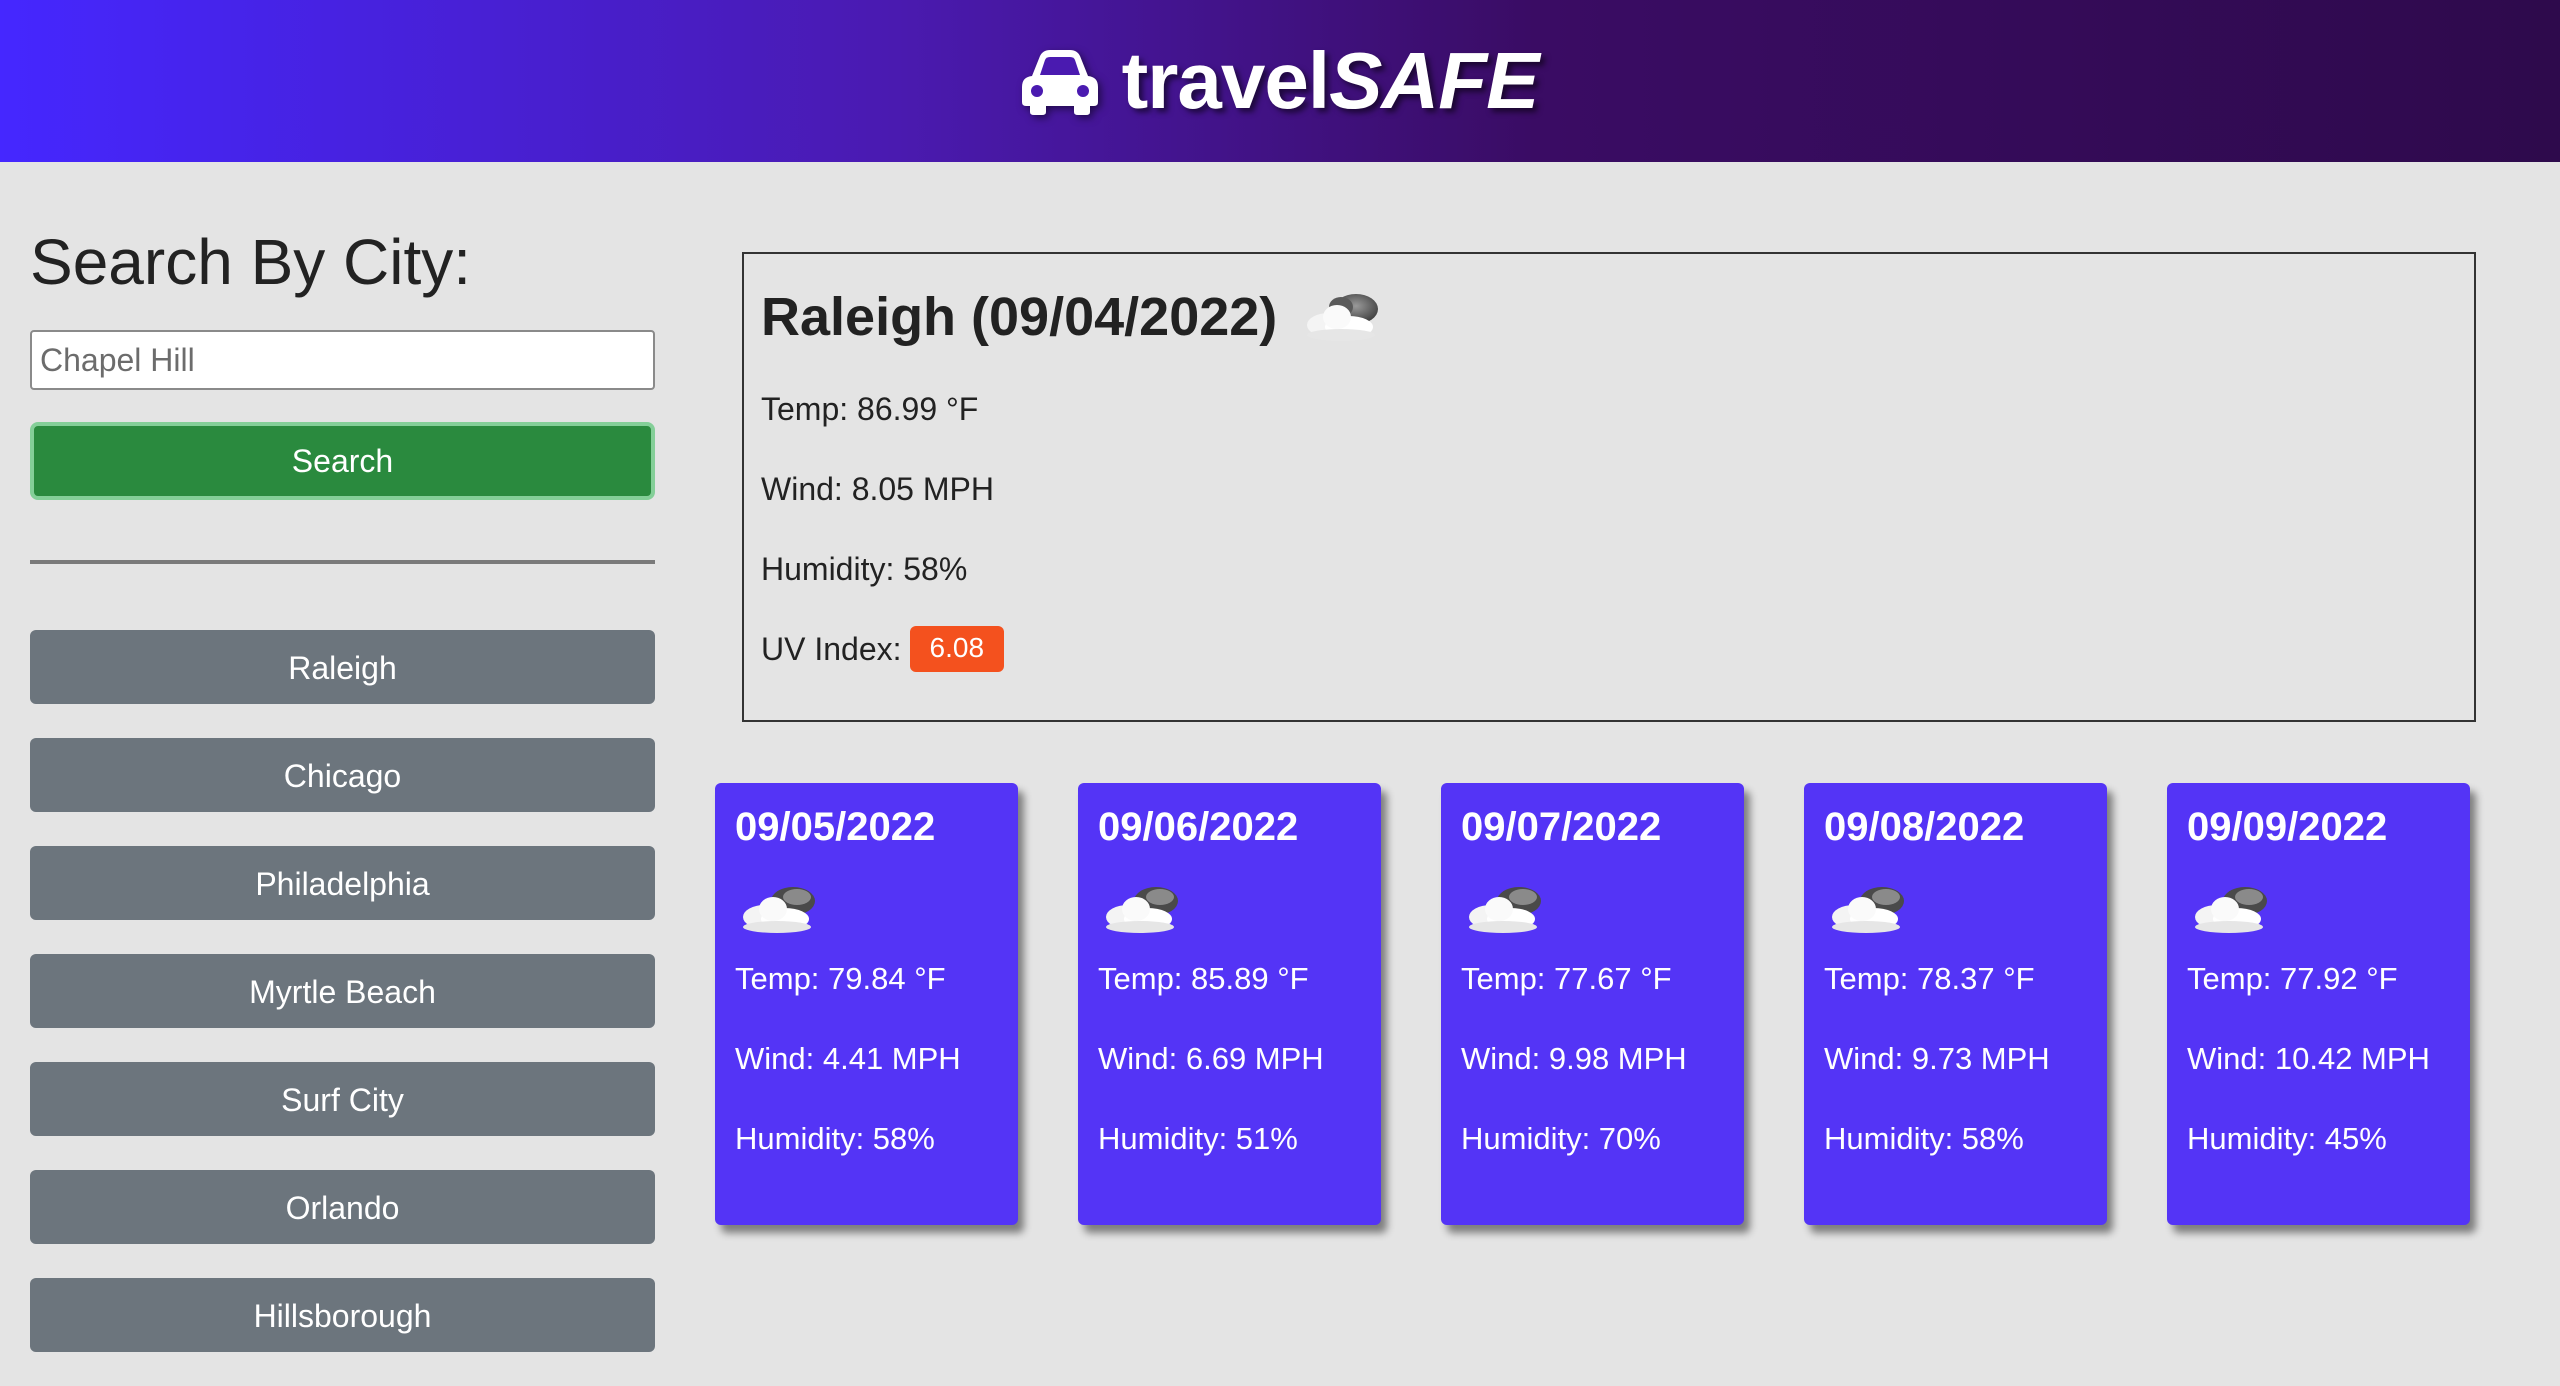 Image resolution: width=2560 pixels, height=1386 pixels. I want to click on car-icon, so click(1059, 82).